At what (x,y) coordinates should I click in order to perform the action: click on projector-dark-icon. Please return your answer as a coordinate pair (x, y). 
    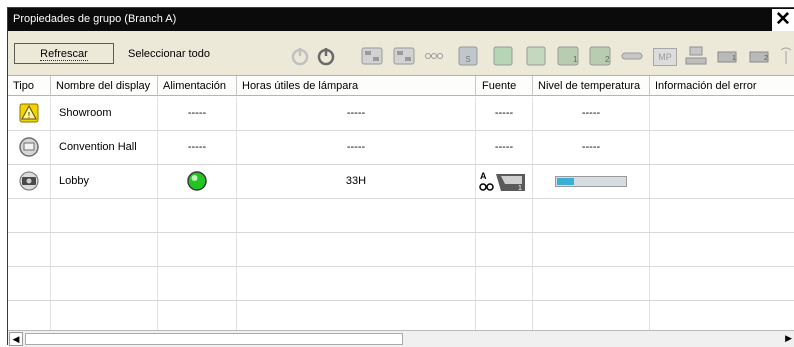
    Looking at the image, I should click on (29, 181).